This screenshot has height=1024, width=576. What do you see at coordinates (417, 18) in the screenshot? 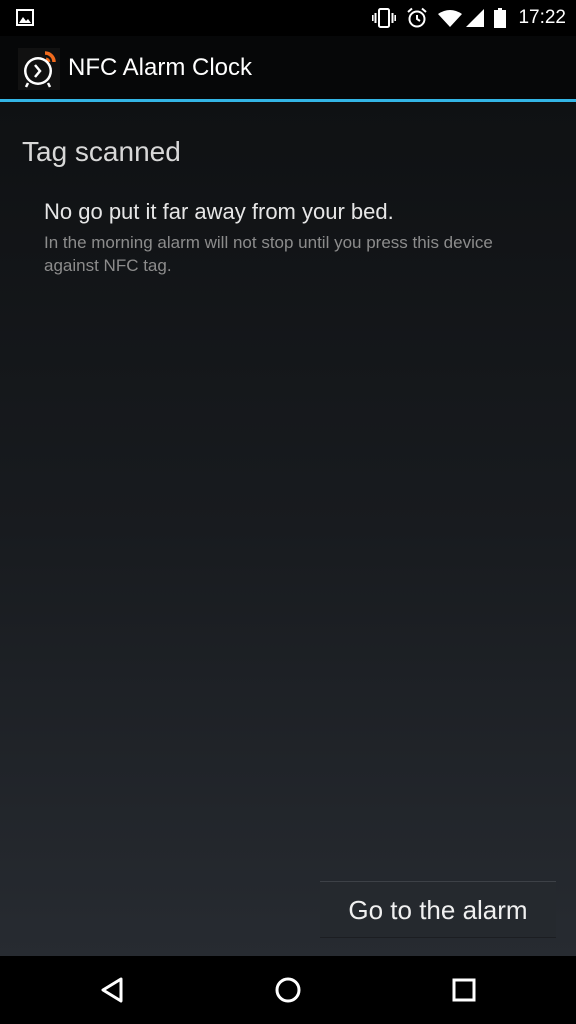
I see `alarm-clock-icon` at bounding box center [417, 18].